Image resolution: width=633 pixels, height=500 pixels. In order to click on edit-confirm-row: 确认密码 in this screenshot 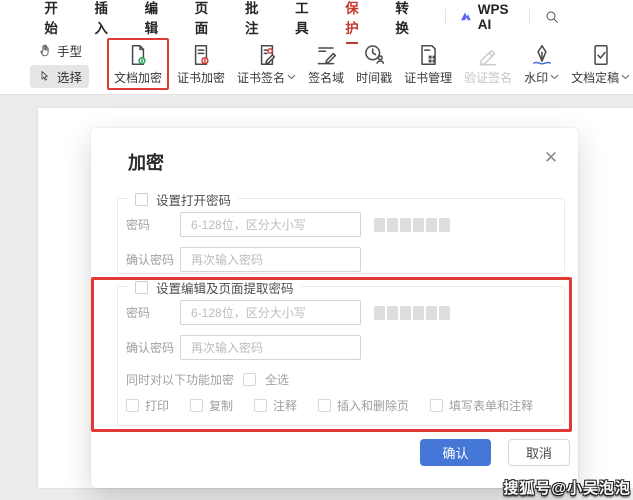, I will do `click(341, 347)`.